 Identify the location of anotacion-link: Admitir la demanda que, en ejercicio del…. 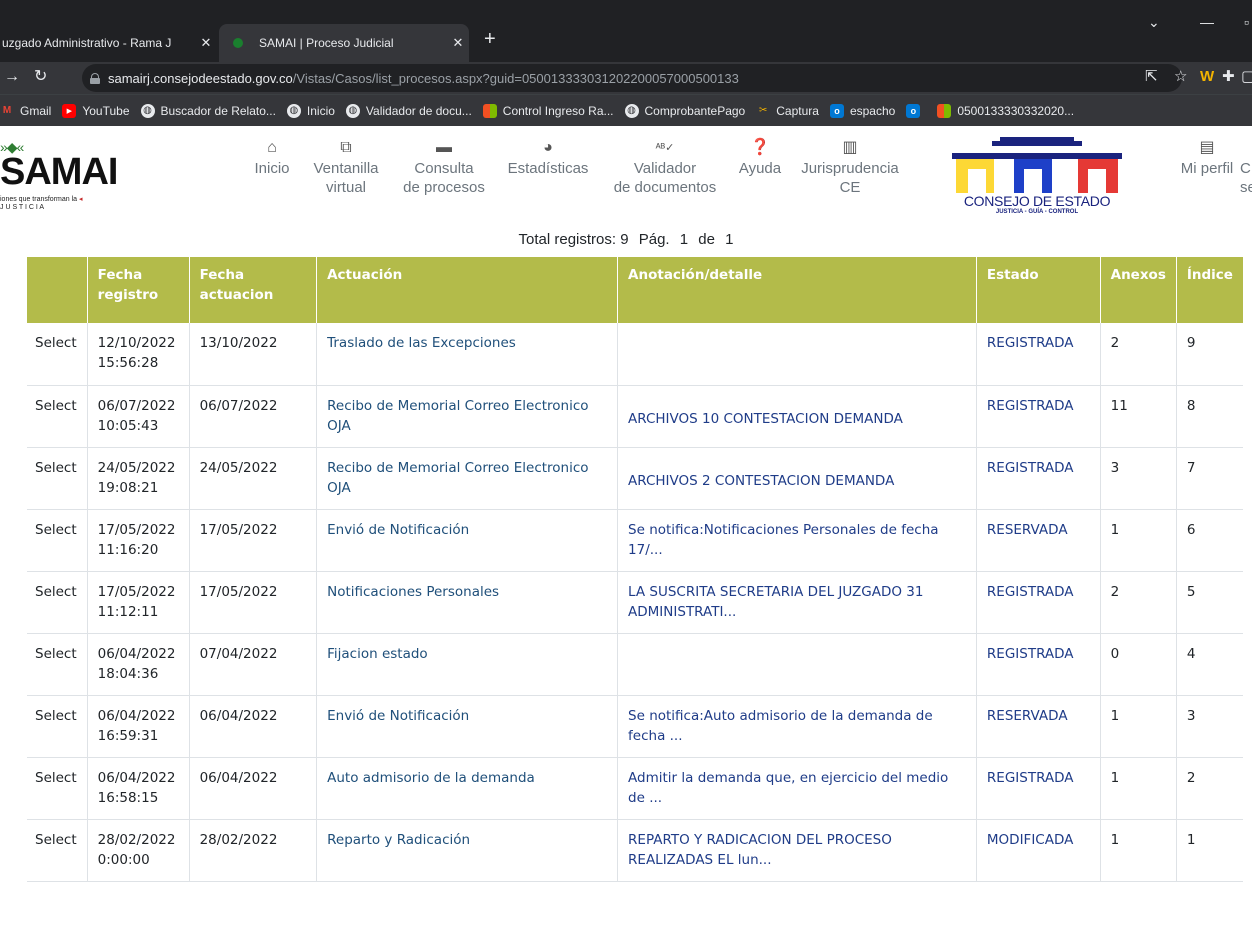
(797, 788).